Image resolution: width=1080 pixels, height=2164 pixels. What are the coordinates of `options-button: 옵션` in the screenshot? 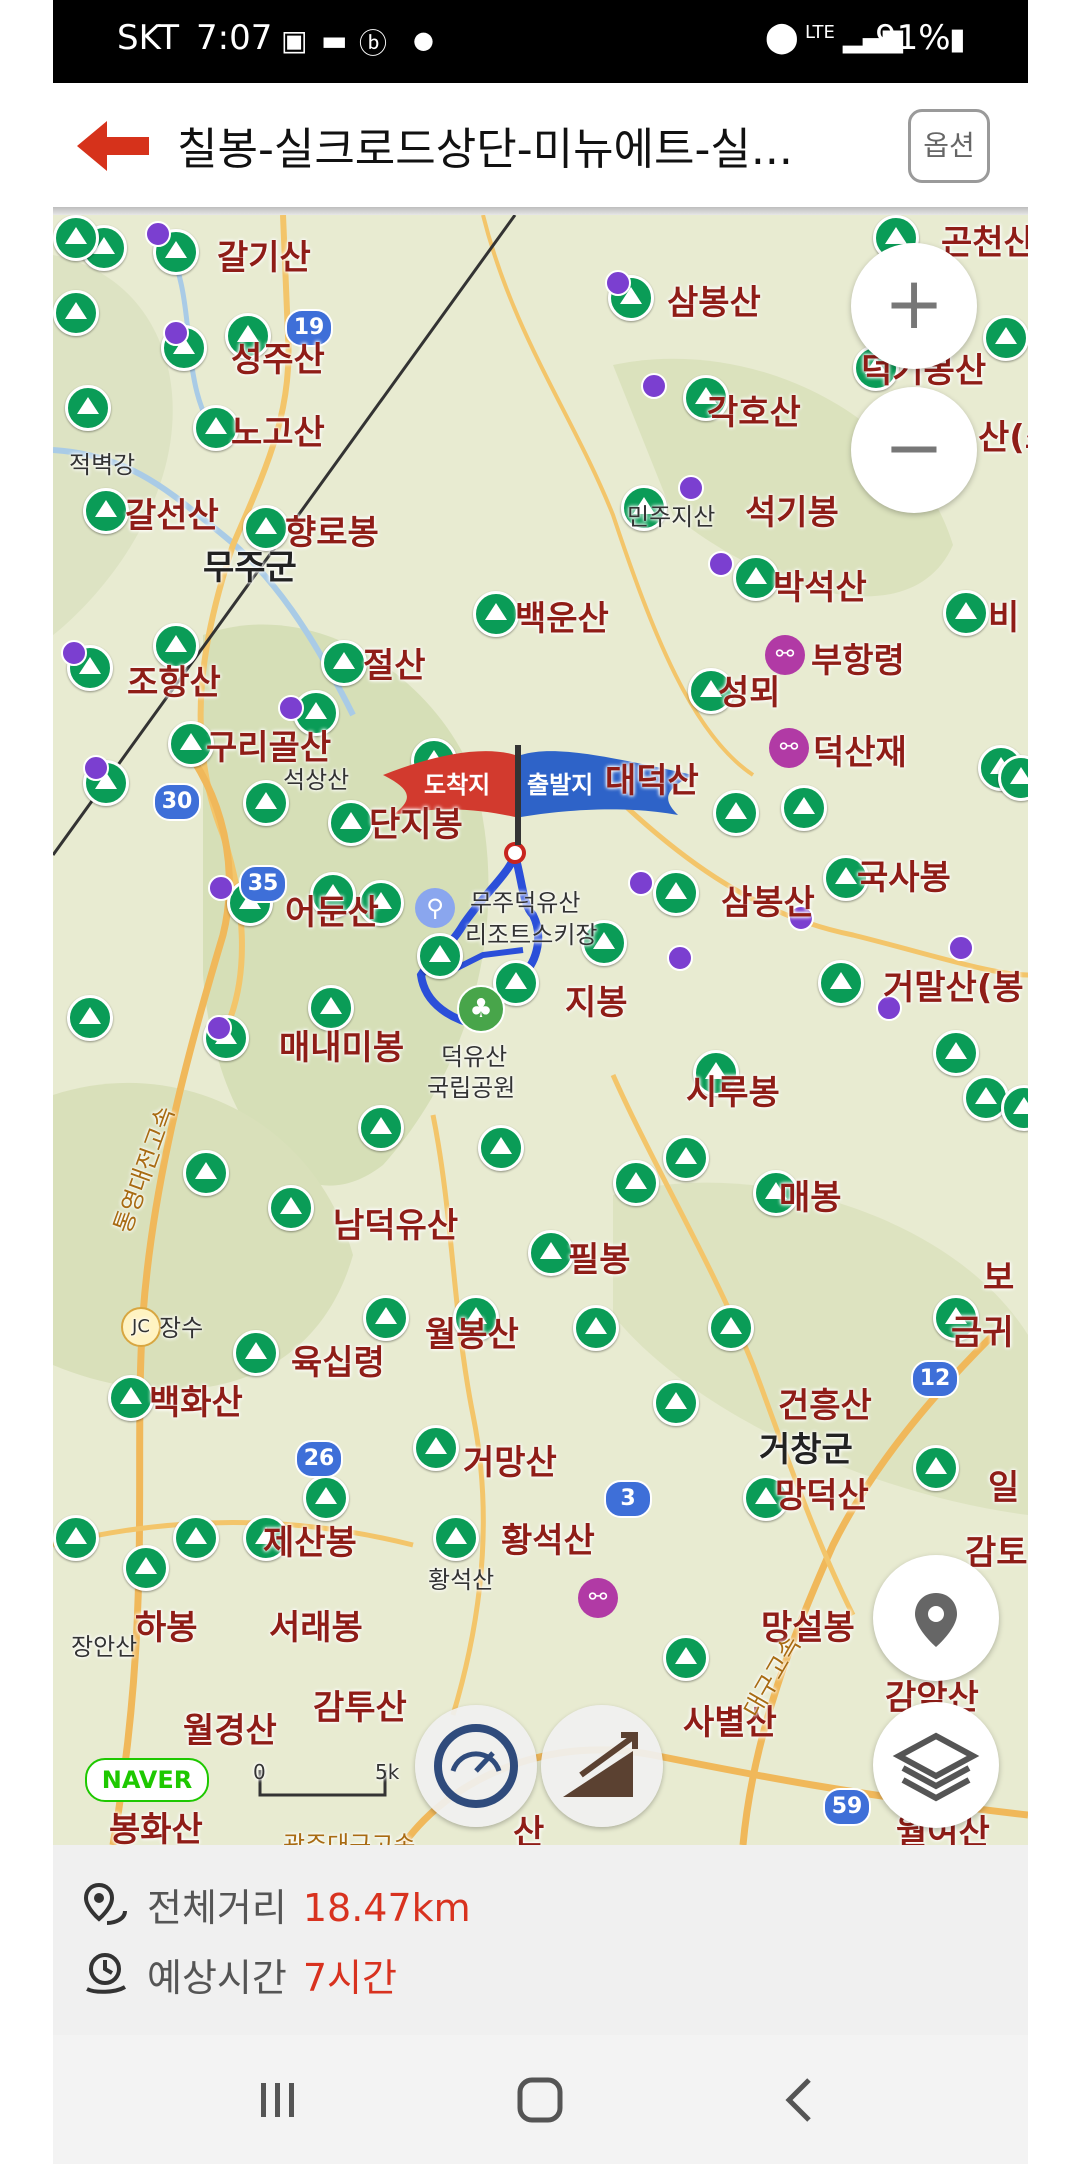 It's located at (949, 146).